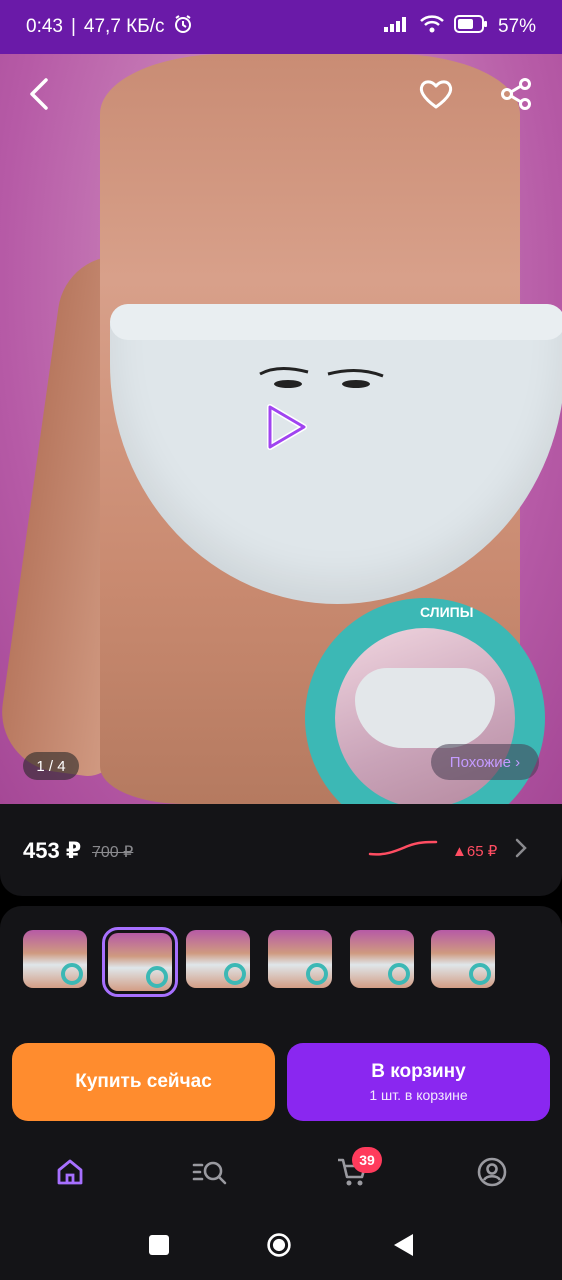 Image resolution: width=562 pixels, height=1280 pixels. What do you see at coordinates (321, 377) in the screenshot?
I see `face-drawing` at bounding box center [321, 377].